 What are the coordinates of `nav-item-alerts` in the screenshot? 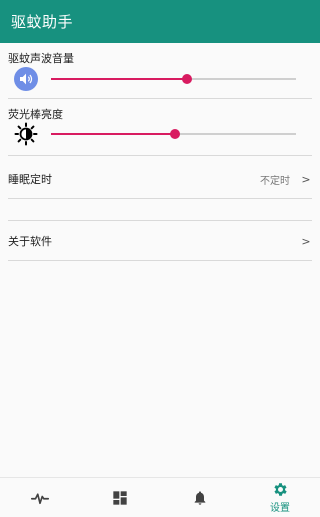 It's located at (200, 497).